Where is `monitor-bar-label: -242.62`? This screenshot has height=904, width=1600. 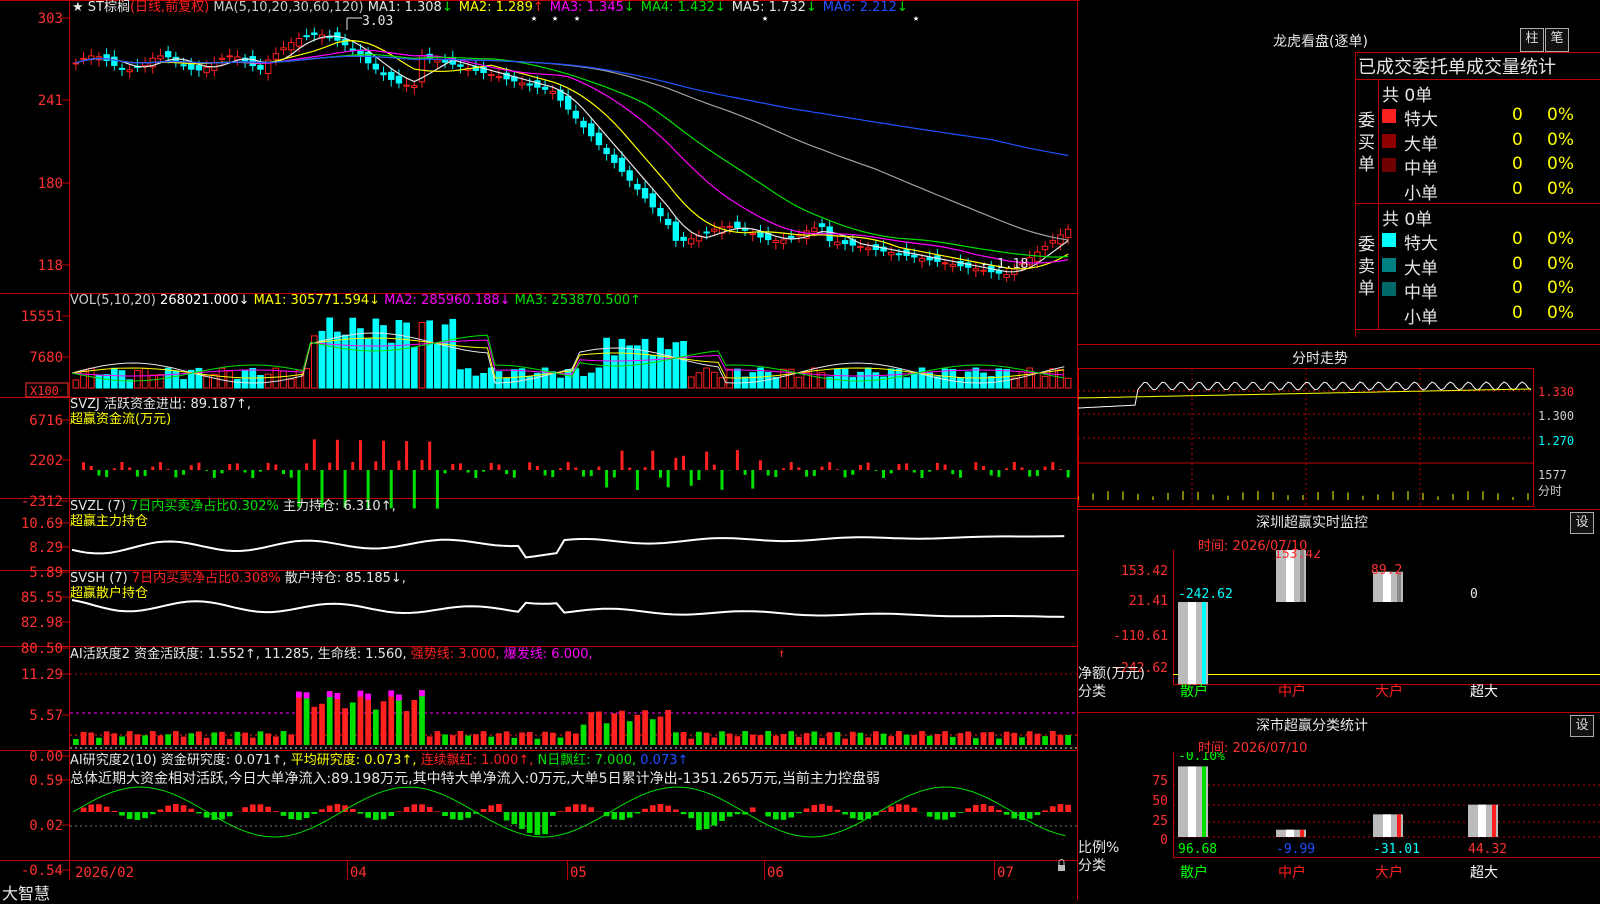 monitor-bar-label: -242.62 is located at coordinates (1205, 594).